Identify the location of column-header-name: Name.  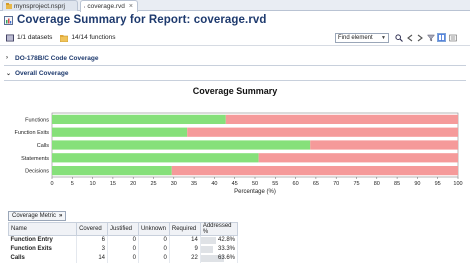
(42, 229).